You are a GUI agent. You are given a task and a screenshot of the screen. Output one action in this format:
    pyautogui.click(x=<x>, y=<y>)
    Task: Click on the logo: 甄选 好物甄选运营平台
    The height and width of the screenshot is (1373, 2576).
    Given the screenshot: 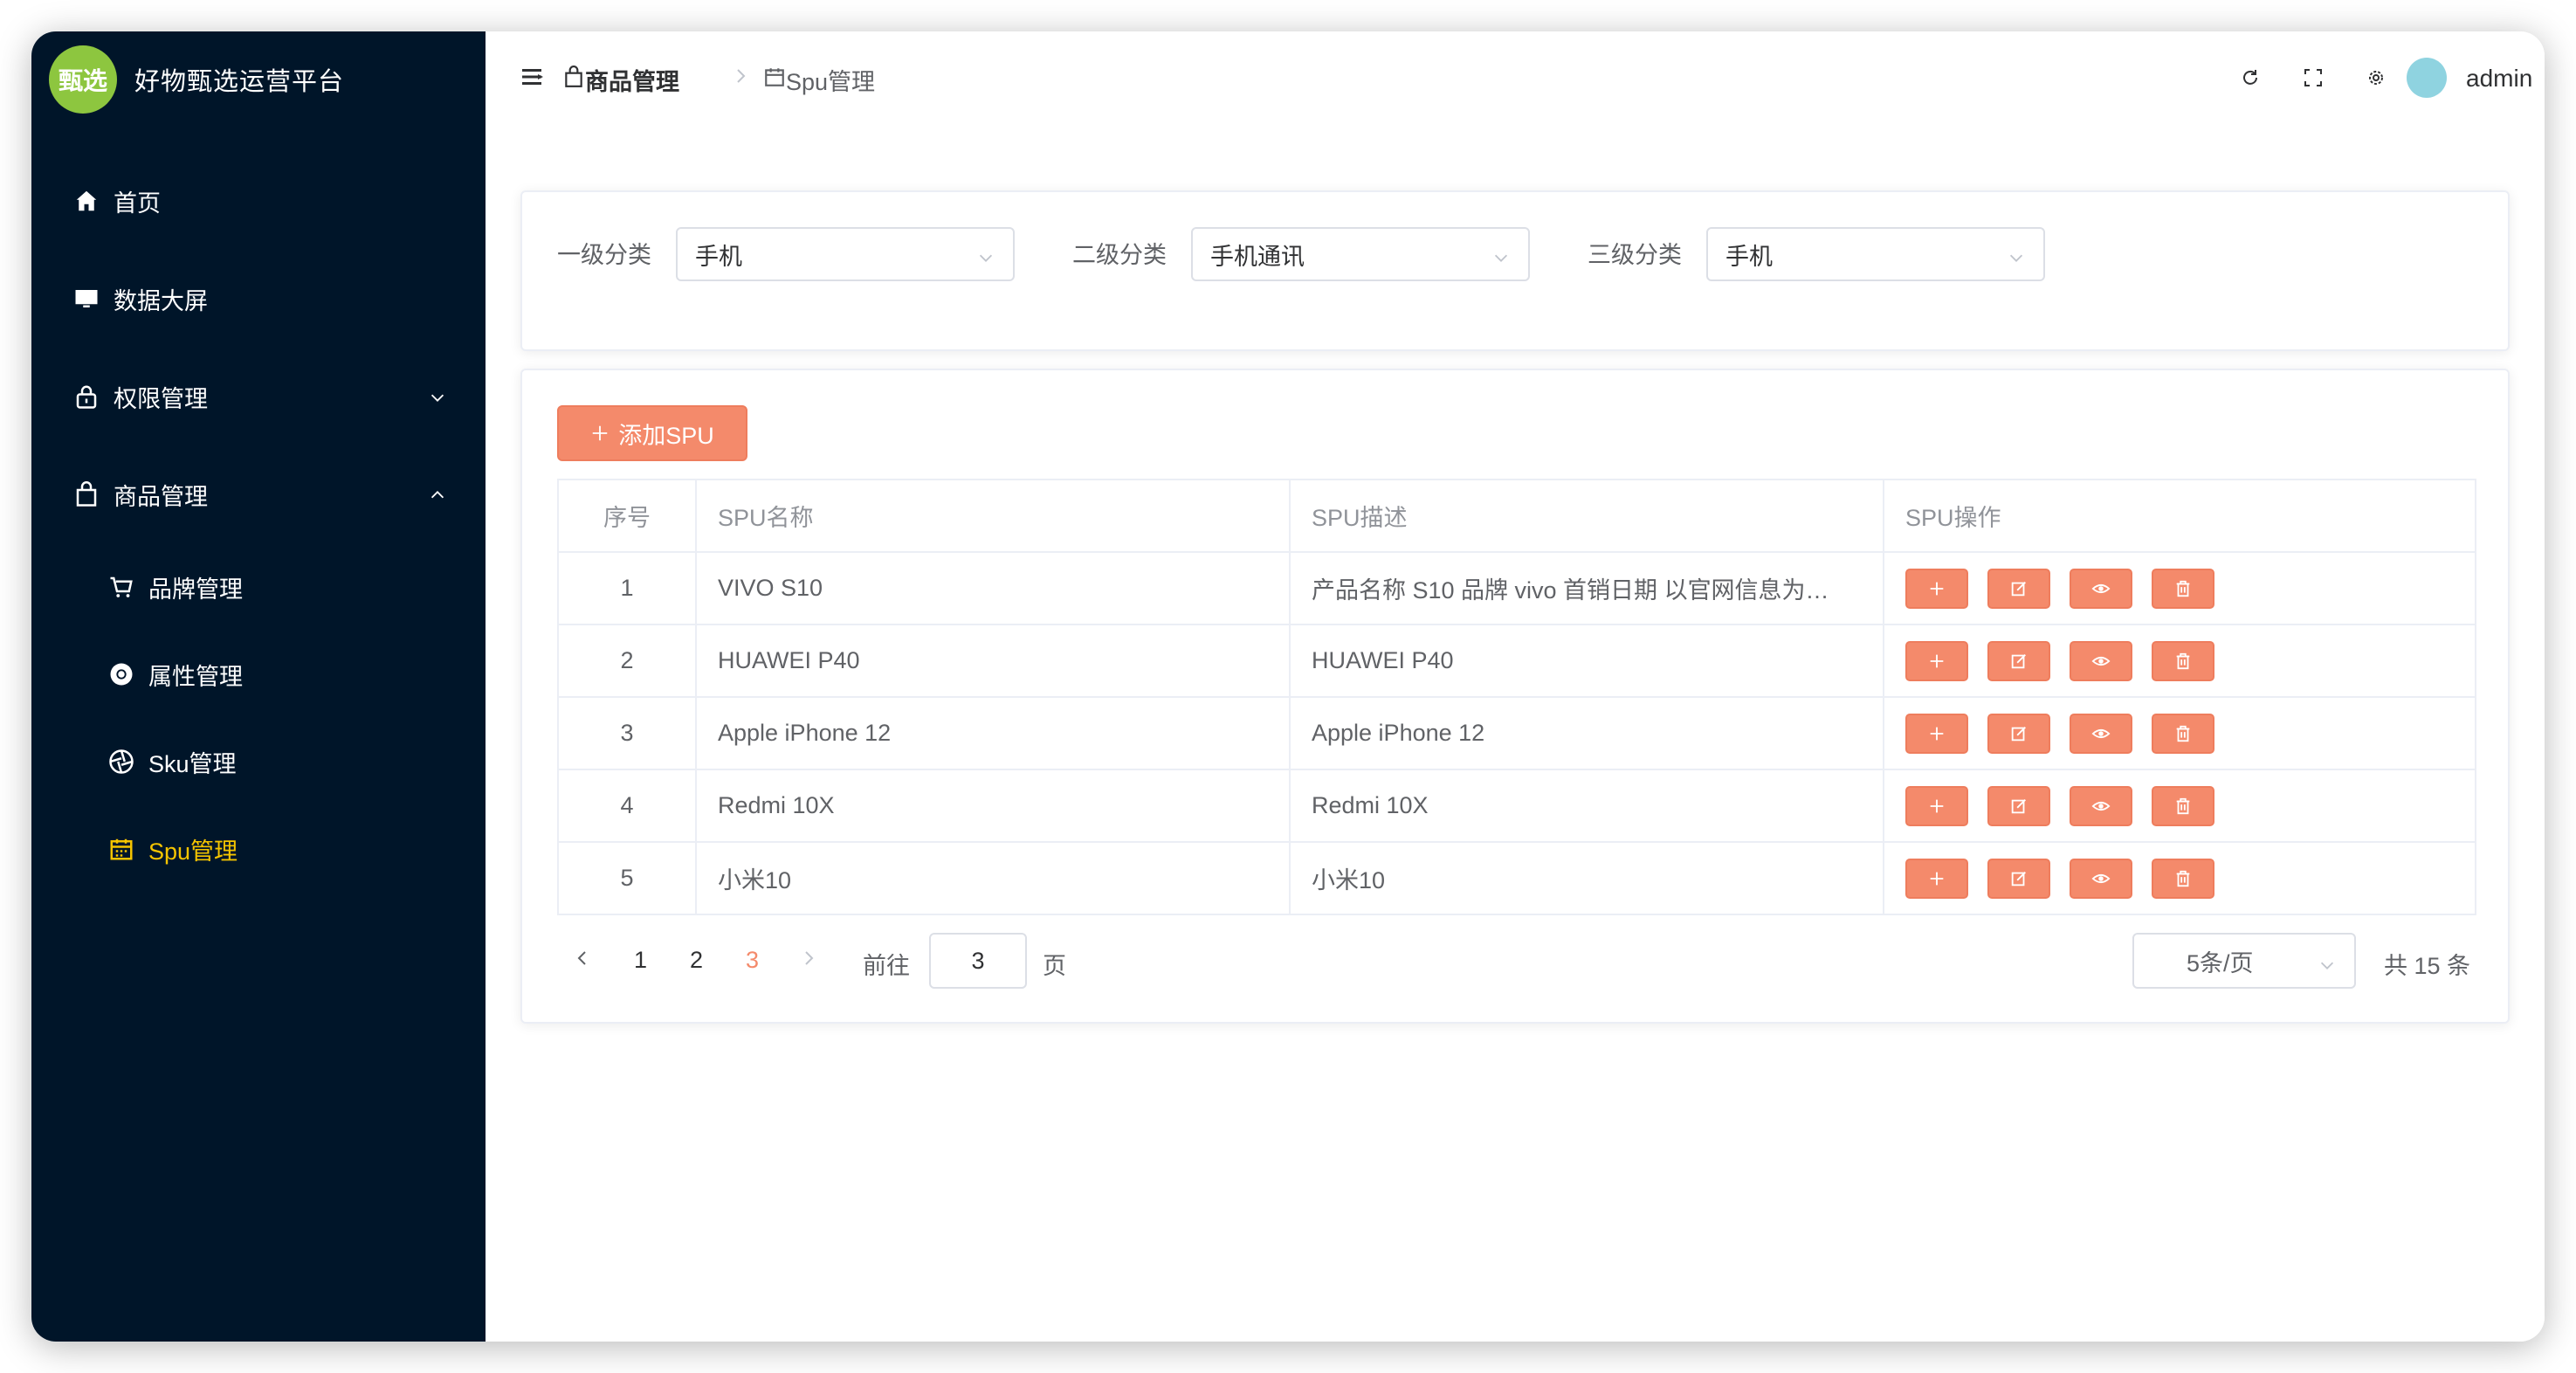 What is the action you would take?
    pyautogui.click(x=258, y=79)
    